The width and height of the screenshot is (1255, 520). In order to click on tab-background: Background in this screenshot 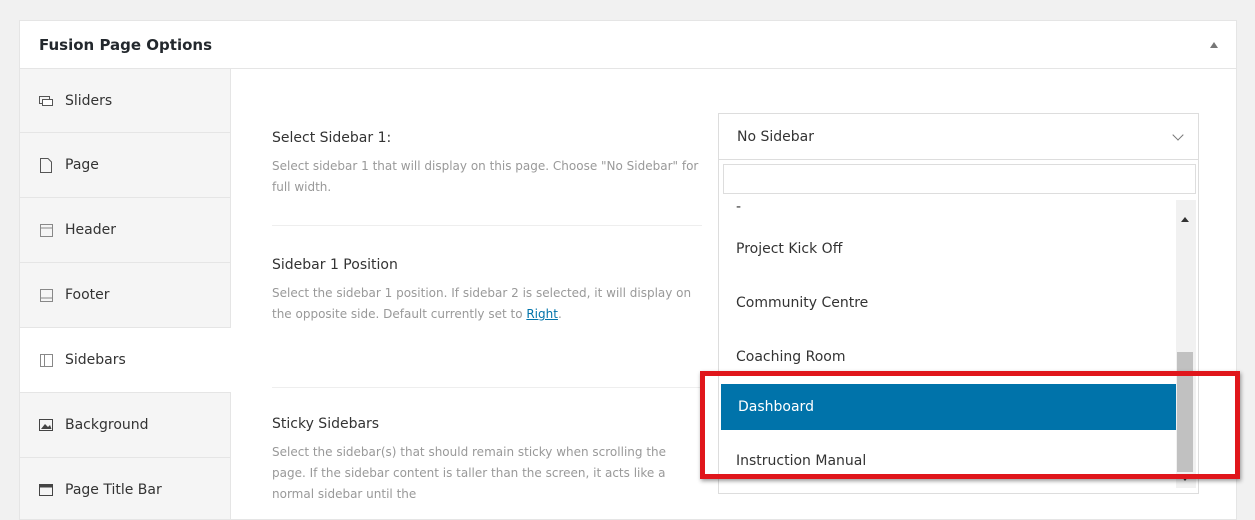, I will do `click(125, 425)`.